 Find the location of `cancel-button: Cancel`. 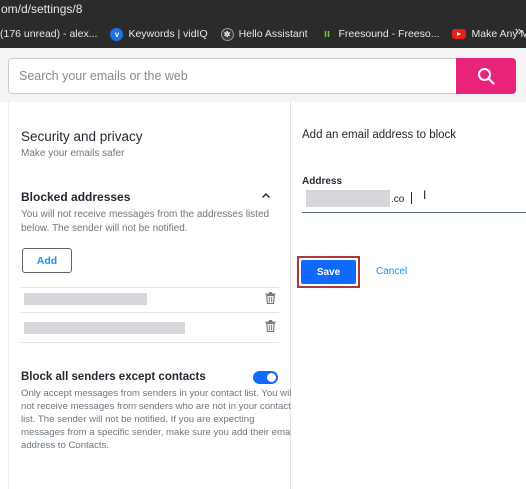

cancel-button: Cancel is located at coordinates (391, 271).